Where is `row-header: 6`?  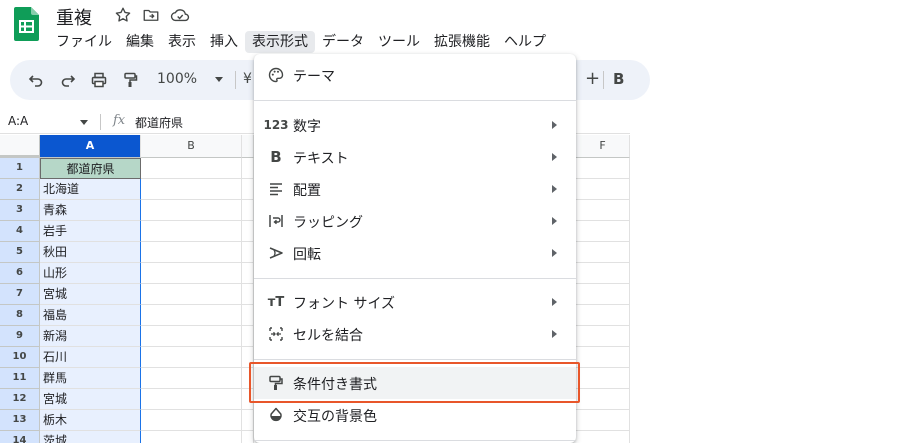 row-header: 6 is located at coordinates (20, 273).